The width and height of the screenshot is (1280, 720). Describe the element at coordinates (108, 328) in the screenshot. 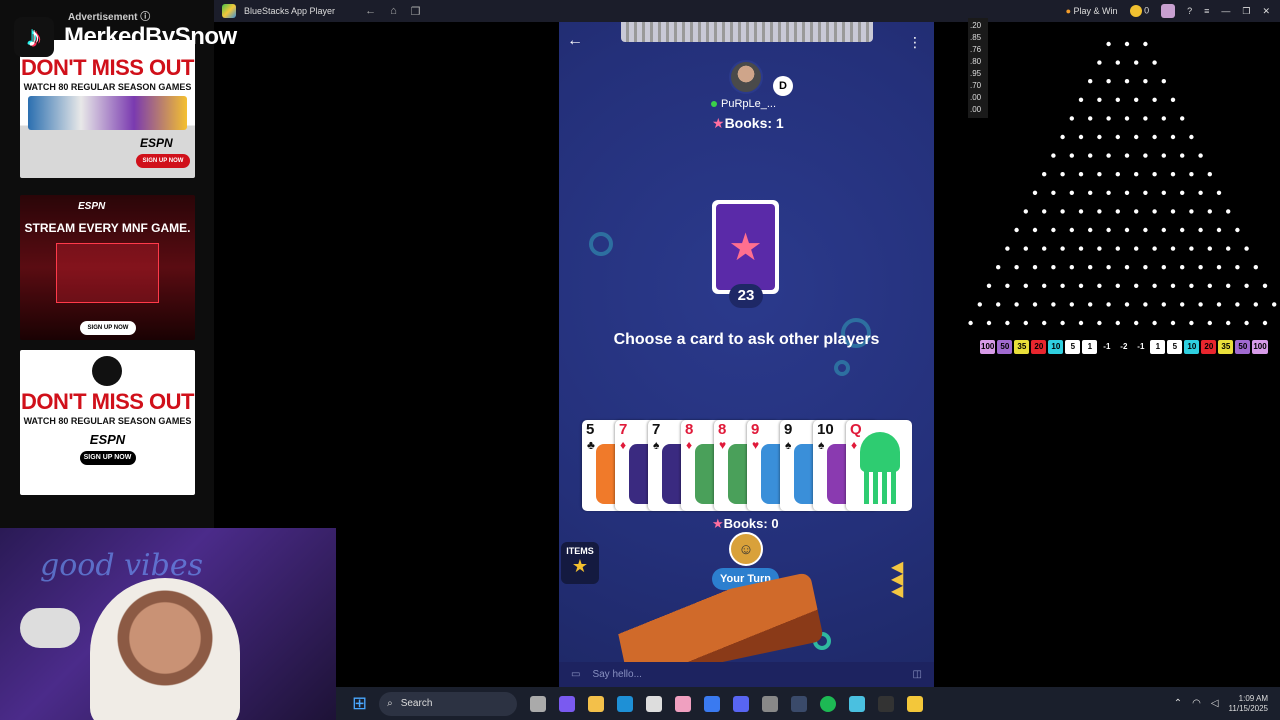

I see `ad2-signup-button: SIGN UP NOW` at that location.